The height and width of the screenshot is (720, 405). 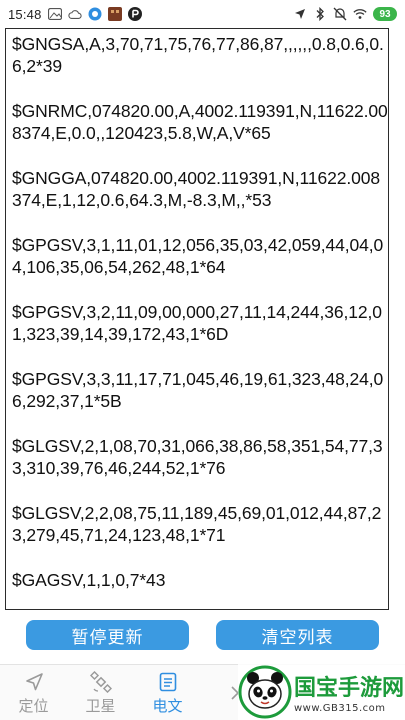 I want to click on photo-icon, so click(x=54, y=14).